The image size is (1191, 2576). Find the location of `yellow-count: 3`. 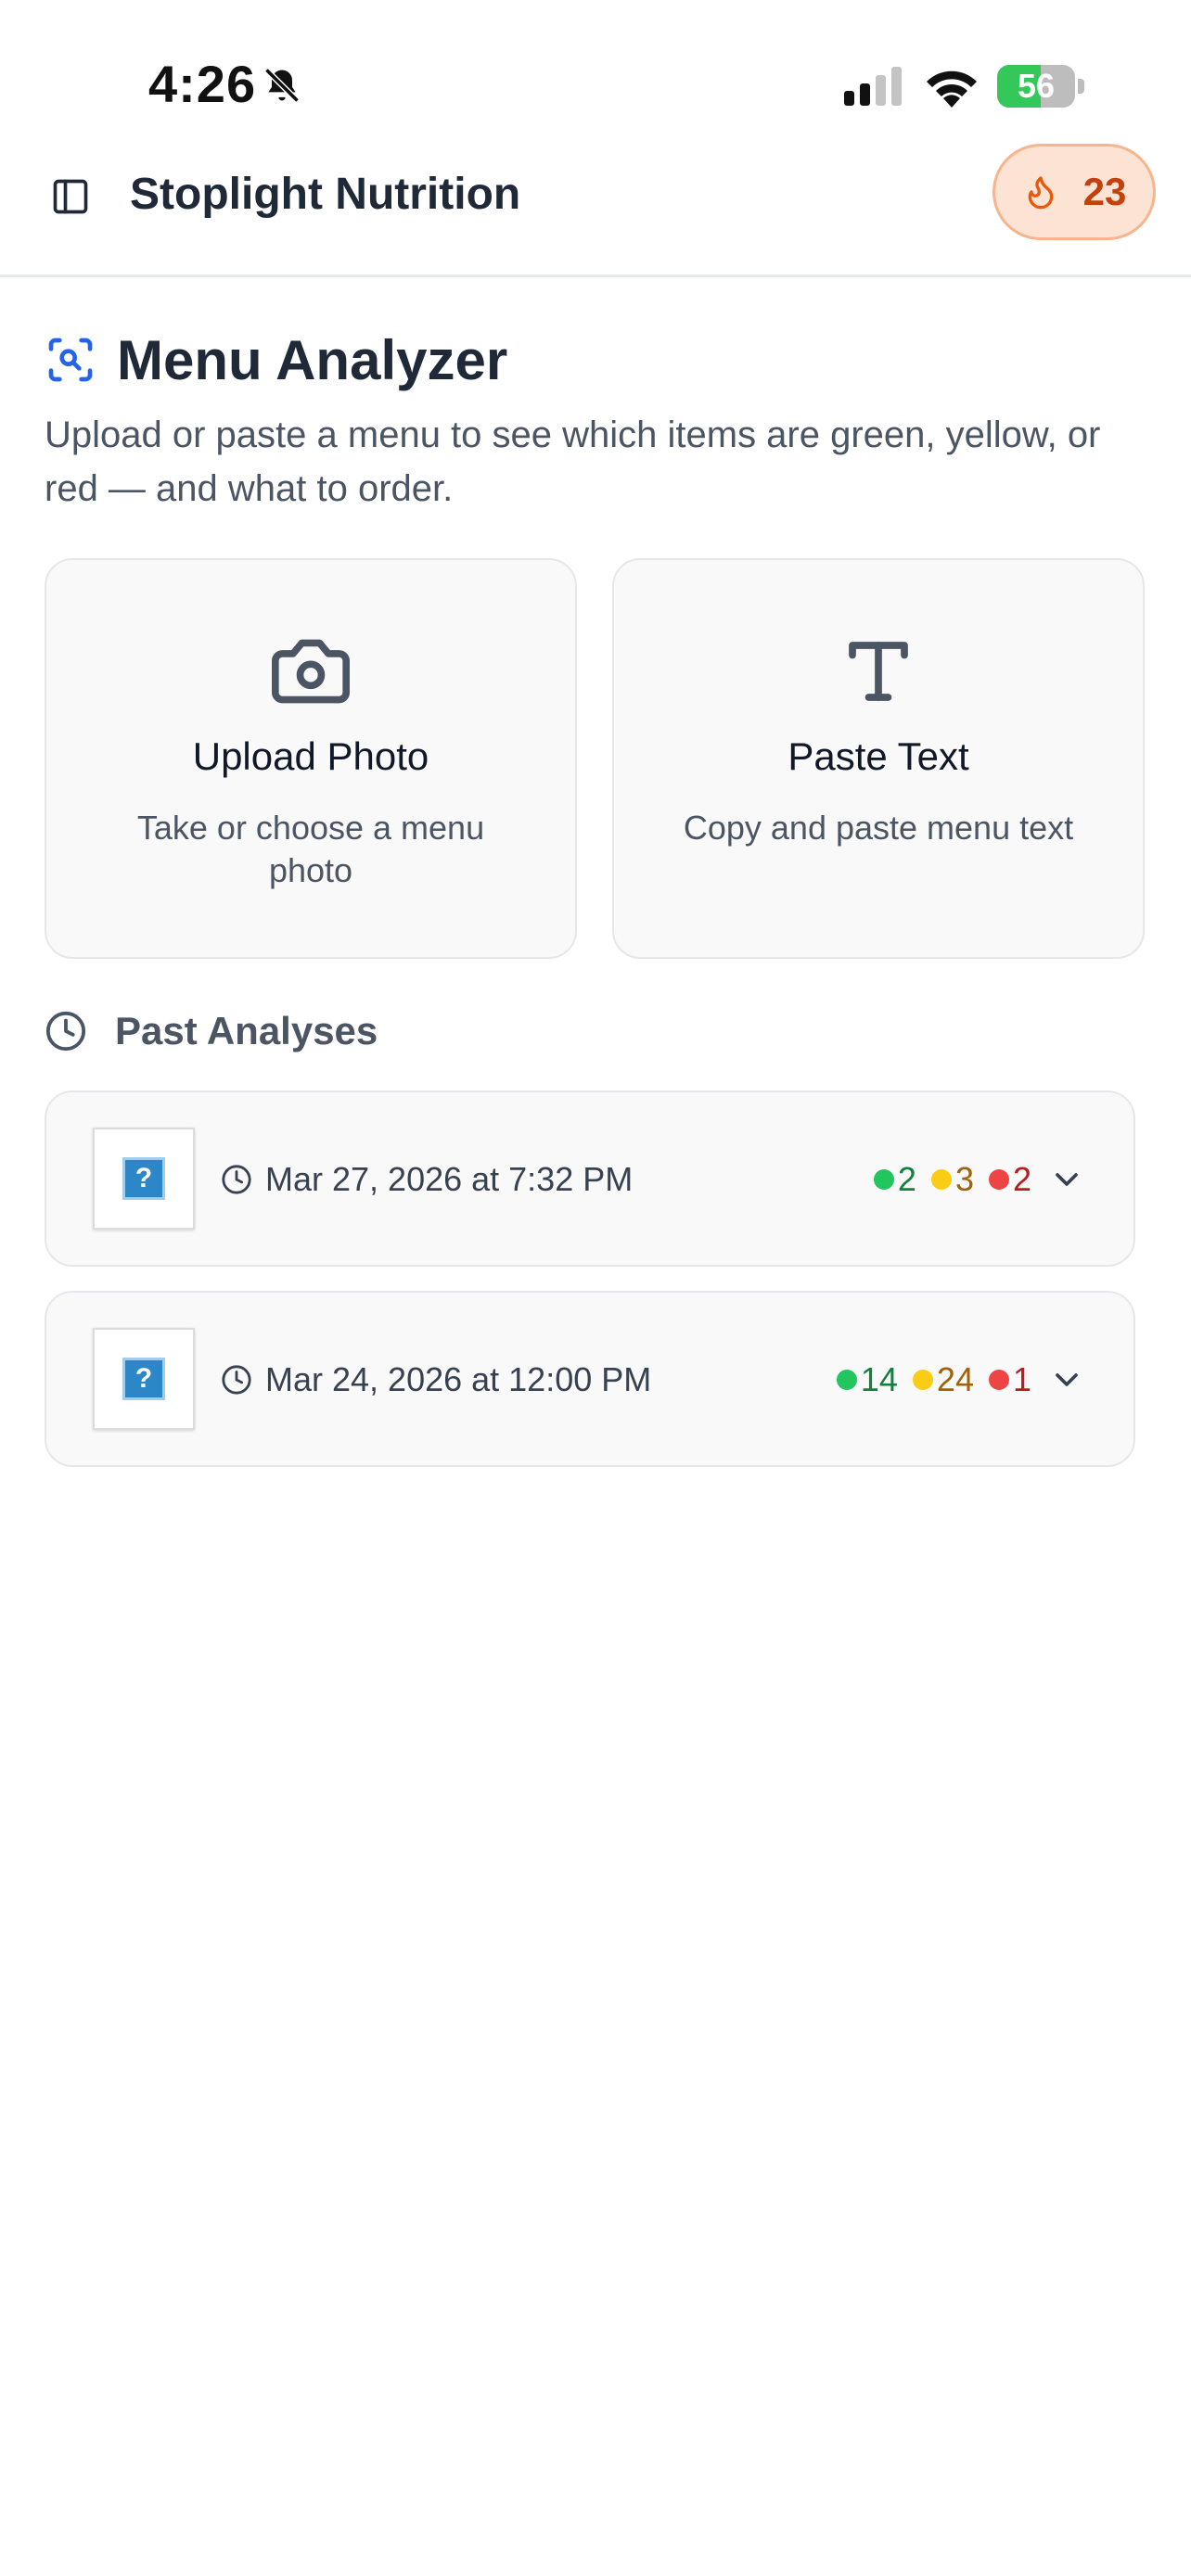

yellow-count: 3 is located at coordinates (952, 1179).